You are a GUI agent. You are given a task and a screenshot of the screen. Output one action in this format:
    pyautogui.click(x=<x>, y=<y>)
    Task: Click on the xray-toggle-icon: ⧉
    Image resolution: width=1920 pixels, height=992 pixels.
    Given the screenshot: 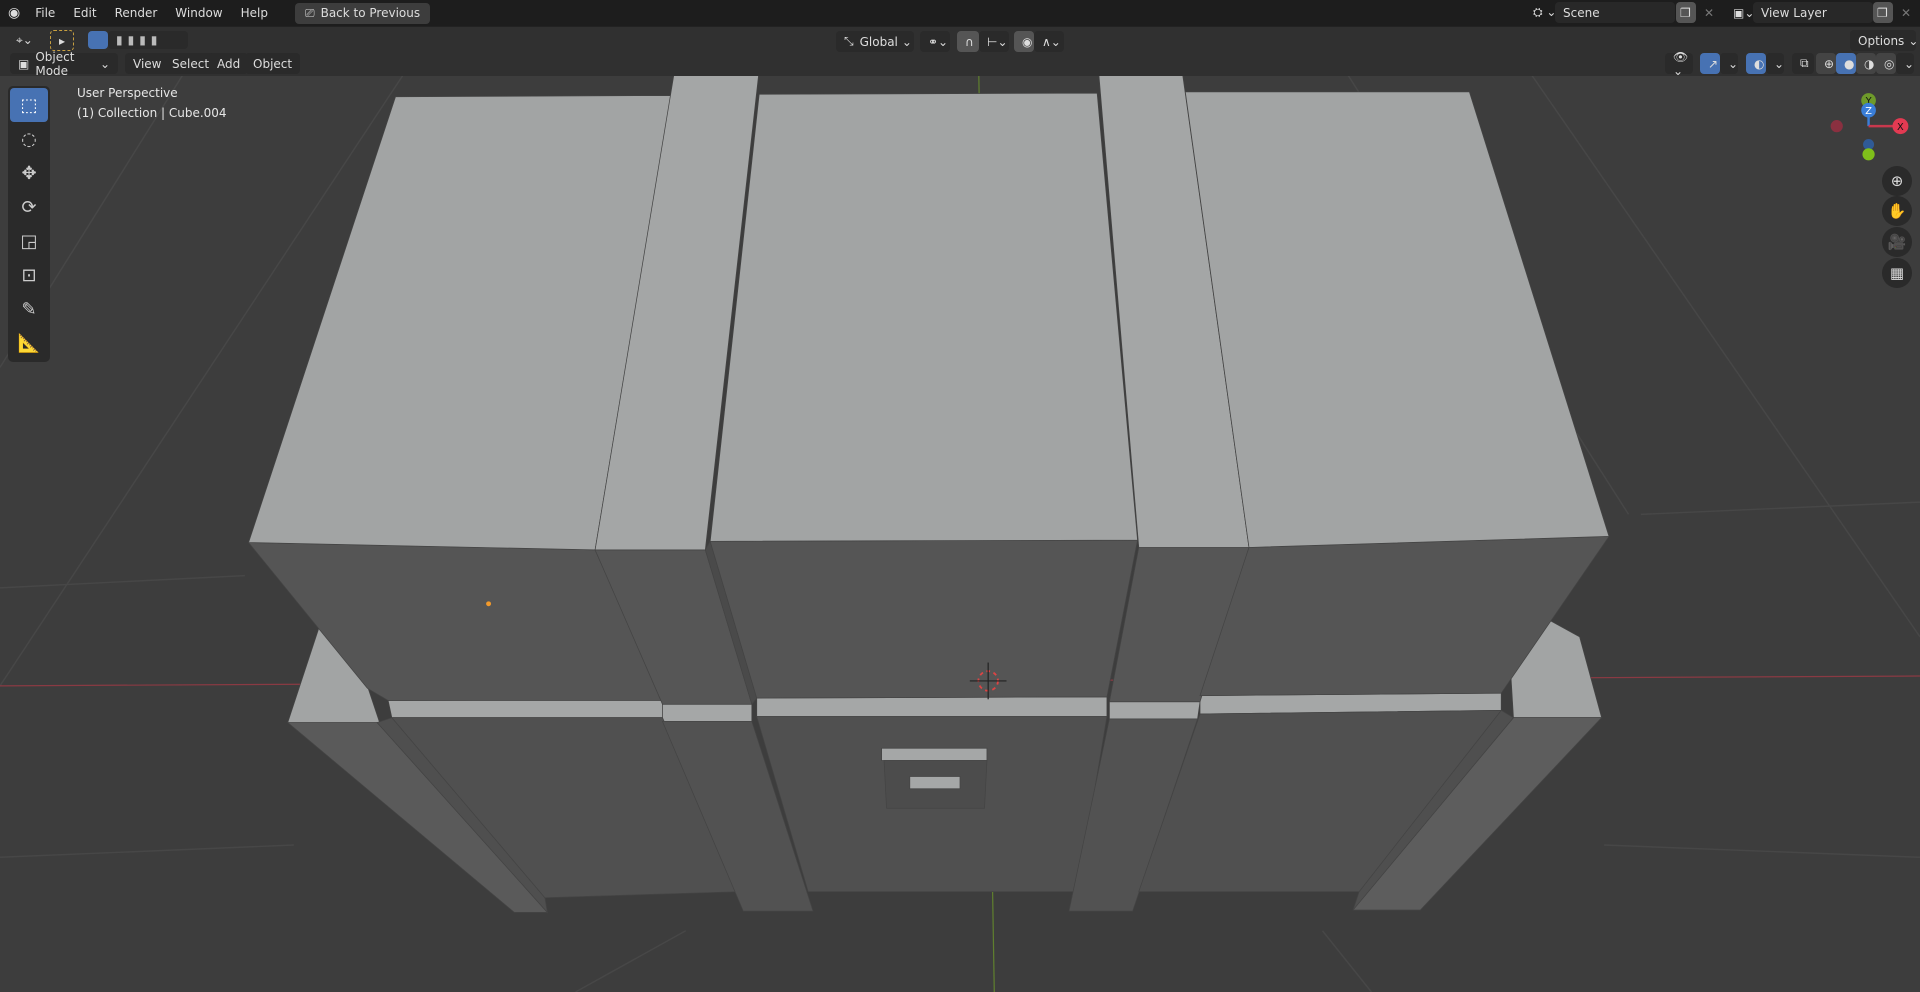 What is the action you would take?
    pyautogui.click(x=1803, y=63)
    